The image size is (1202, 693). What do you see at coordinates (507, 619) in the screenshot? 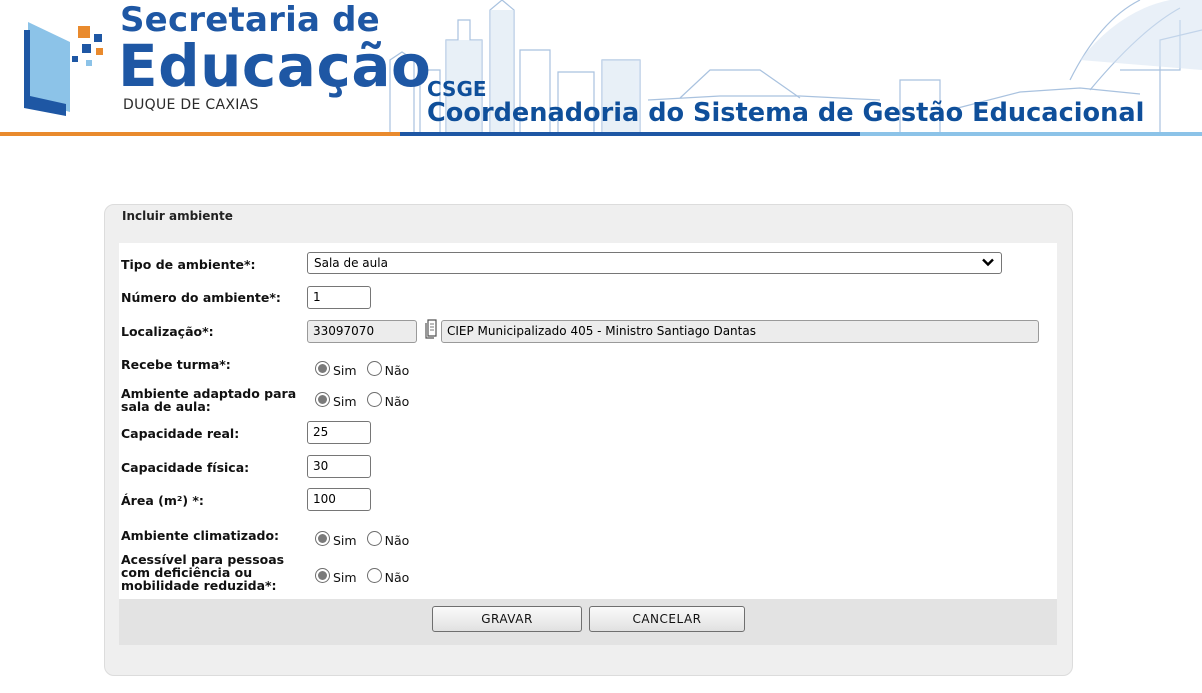
I see `gravar-button: GRAVAR` at bounding box center [507, 619].